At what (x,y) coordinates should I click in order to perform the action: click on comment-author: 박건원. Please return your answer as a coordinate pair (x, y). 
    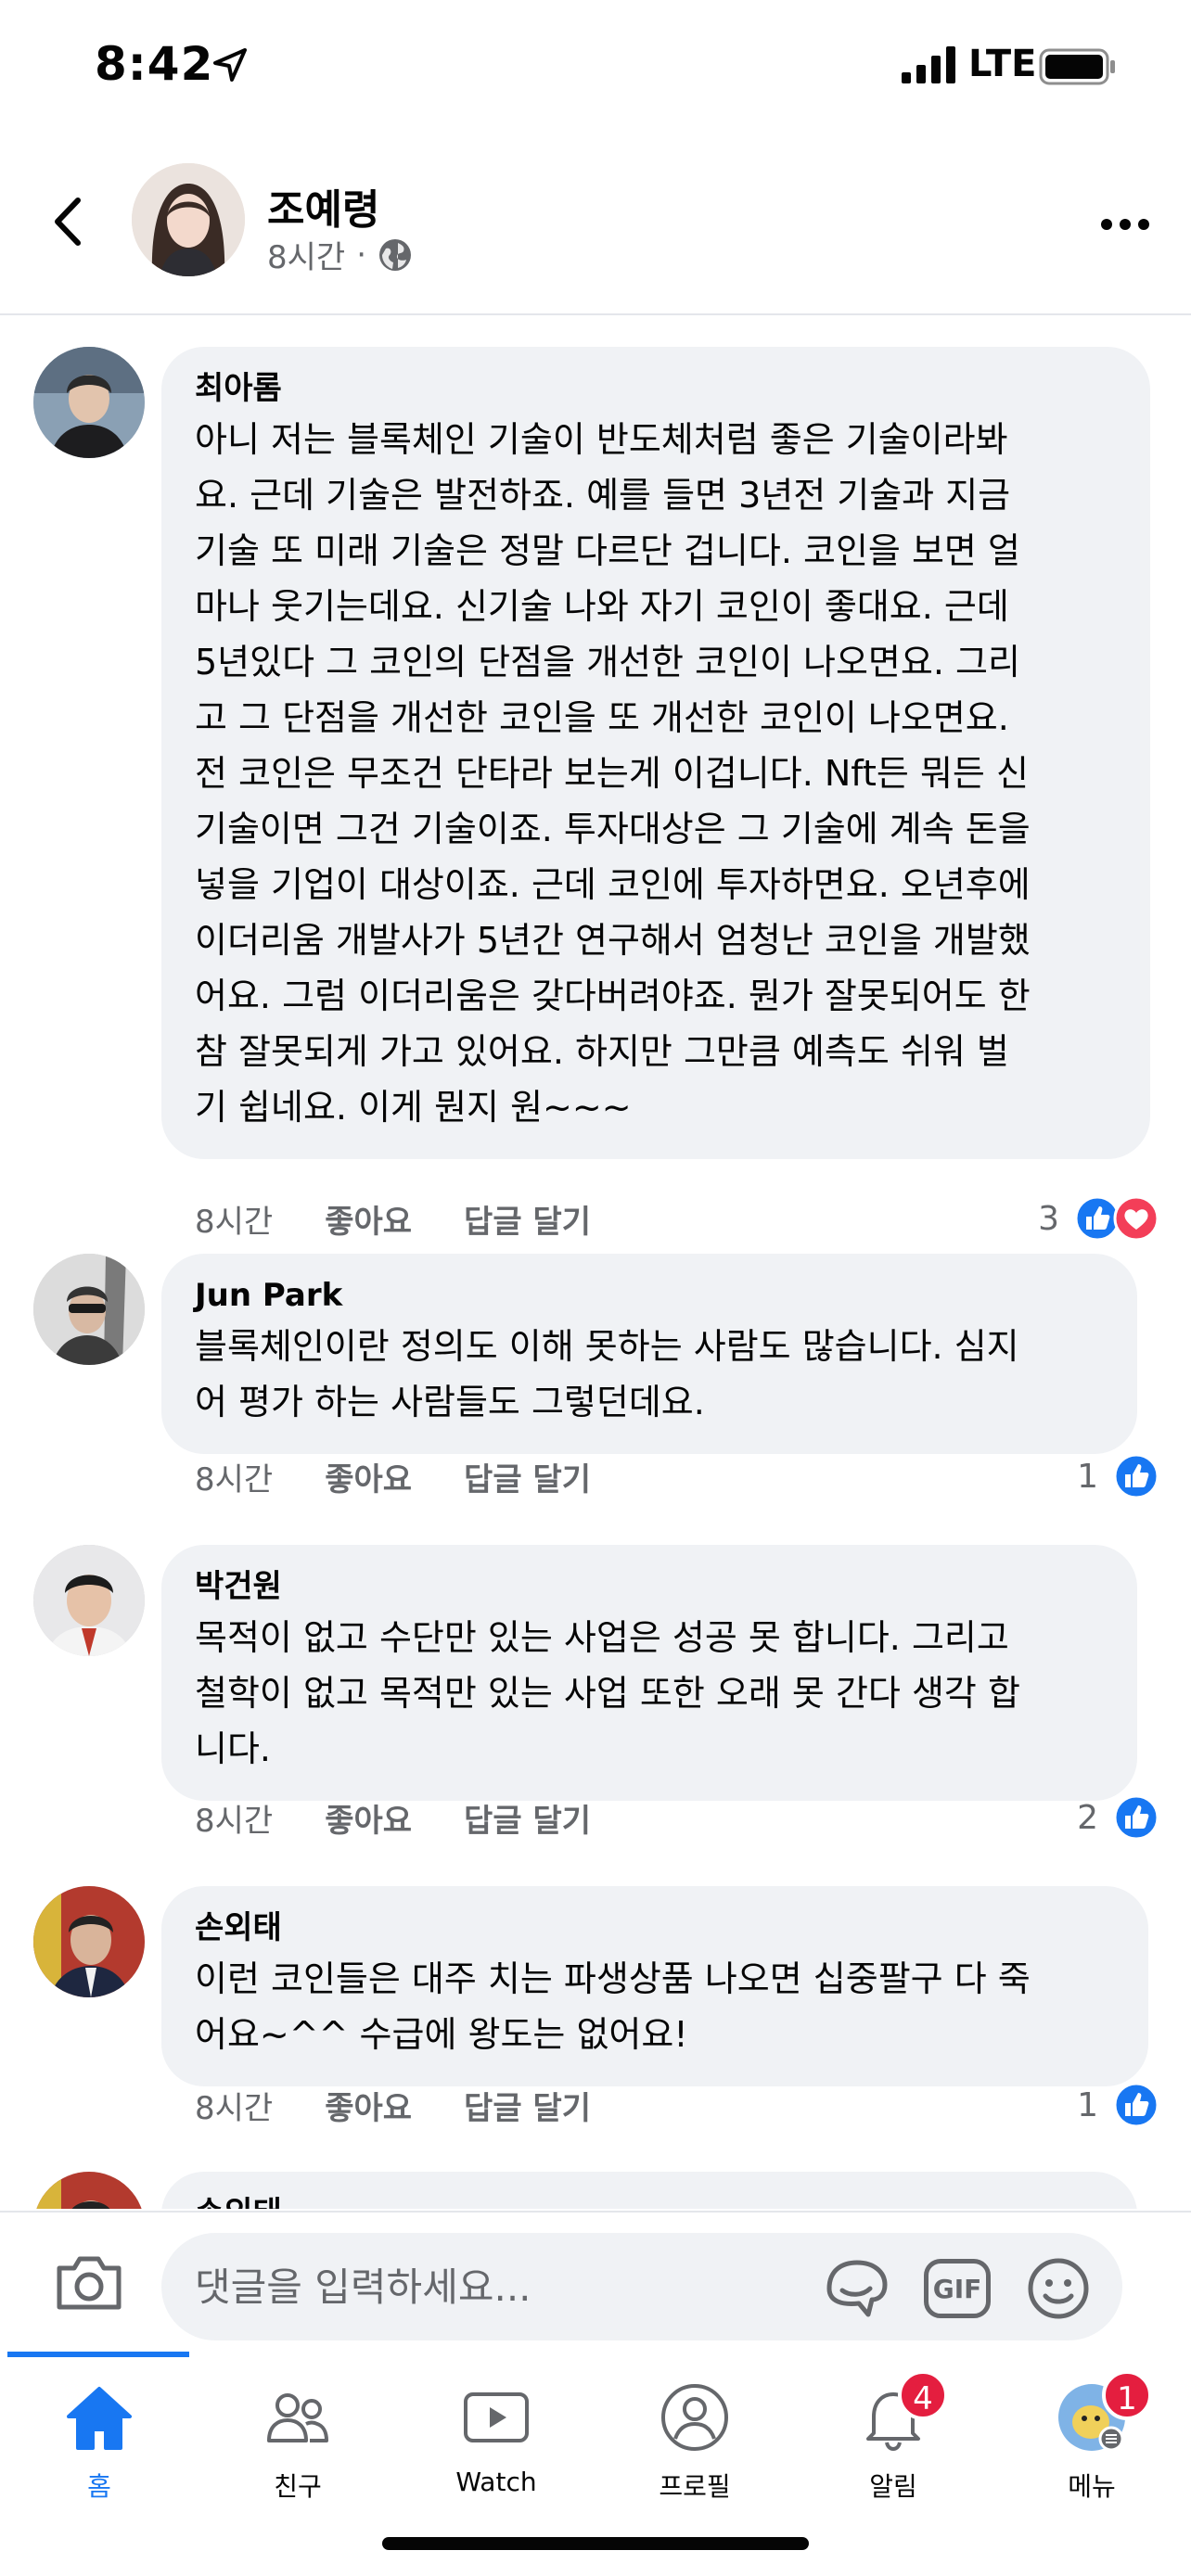
    Looking at the image, I should click on (649, 1586).